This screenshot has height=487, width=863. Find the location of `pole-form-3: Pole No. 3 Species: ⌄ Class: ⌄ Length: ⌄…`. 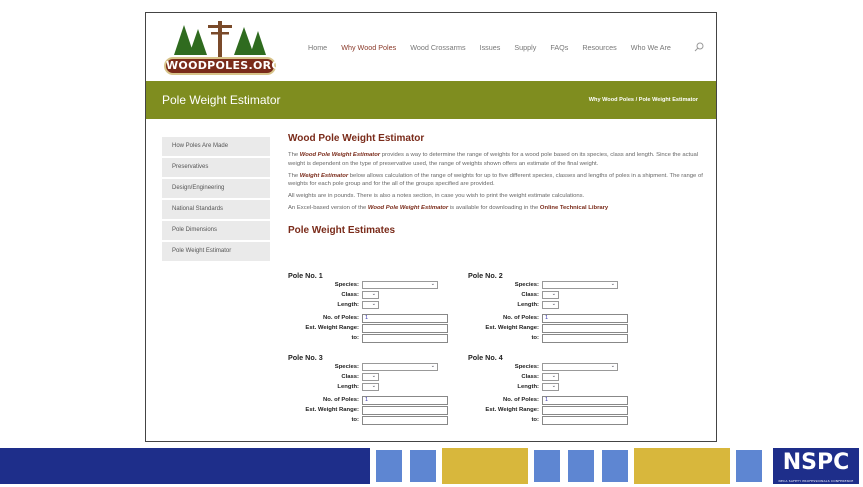

pole-form-3: Pole No. 3 Species: ⌄ Class: ⌄ Length: ⌄… is located at coordinates (368, 389).